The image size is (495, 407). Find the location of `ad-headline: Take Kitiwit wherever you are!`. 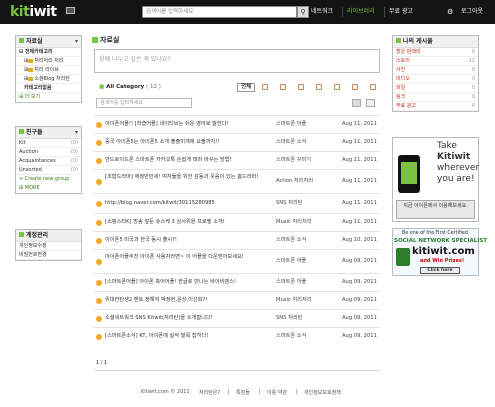

ad-headline: Take Kitiwit wherever you are! is located at coordinates (458, 162).